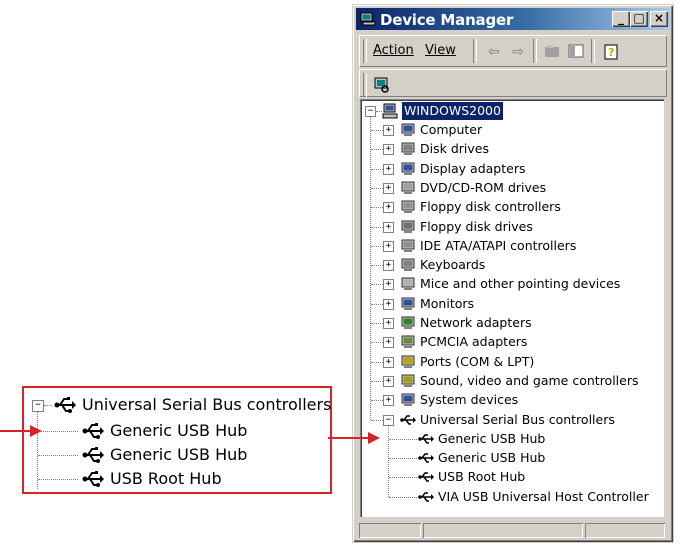 The width and height of the screenshot is (688, 545). I want to click on computer-root-icon, so click(390, 111).